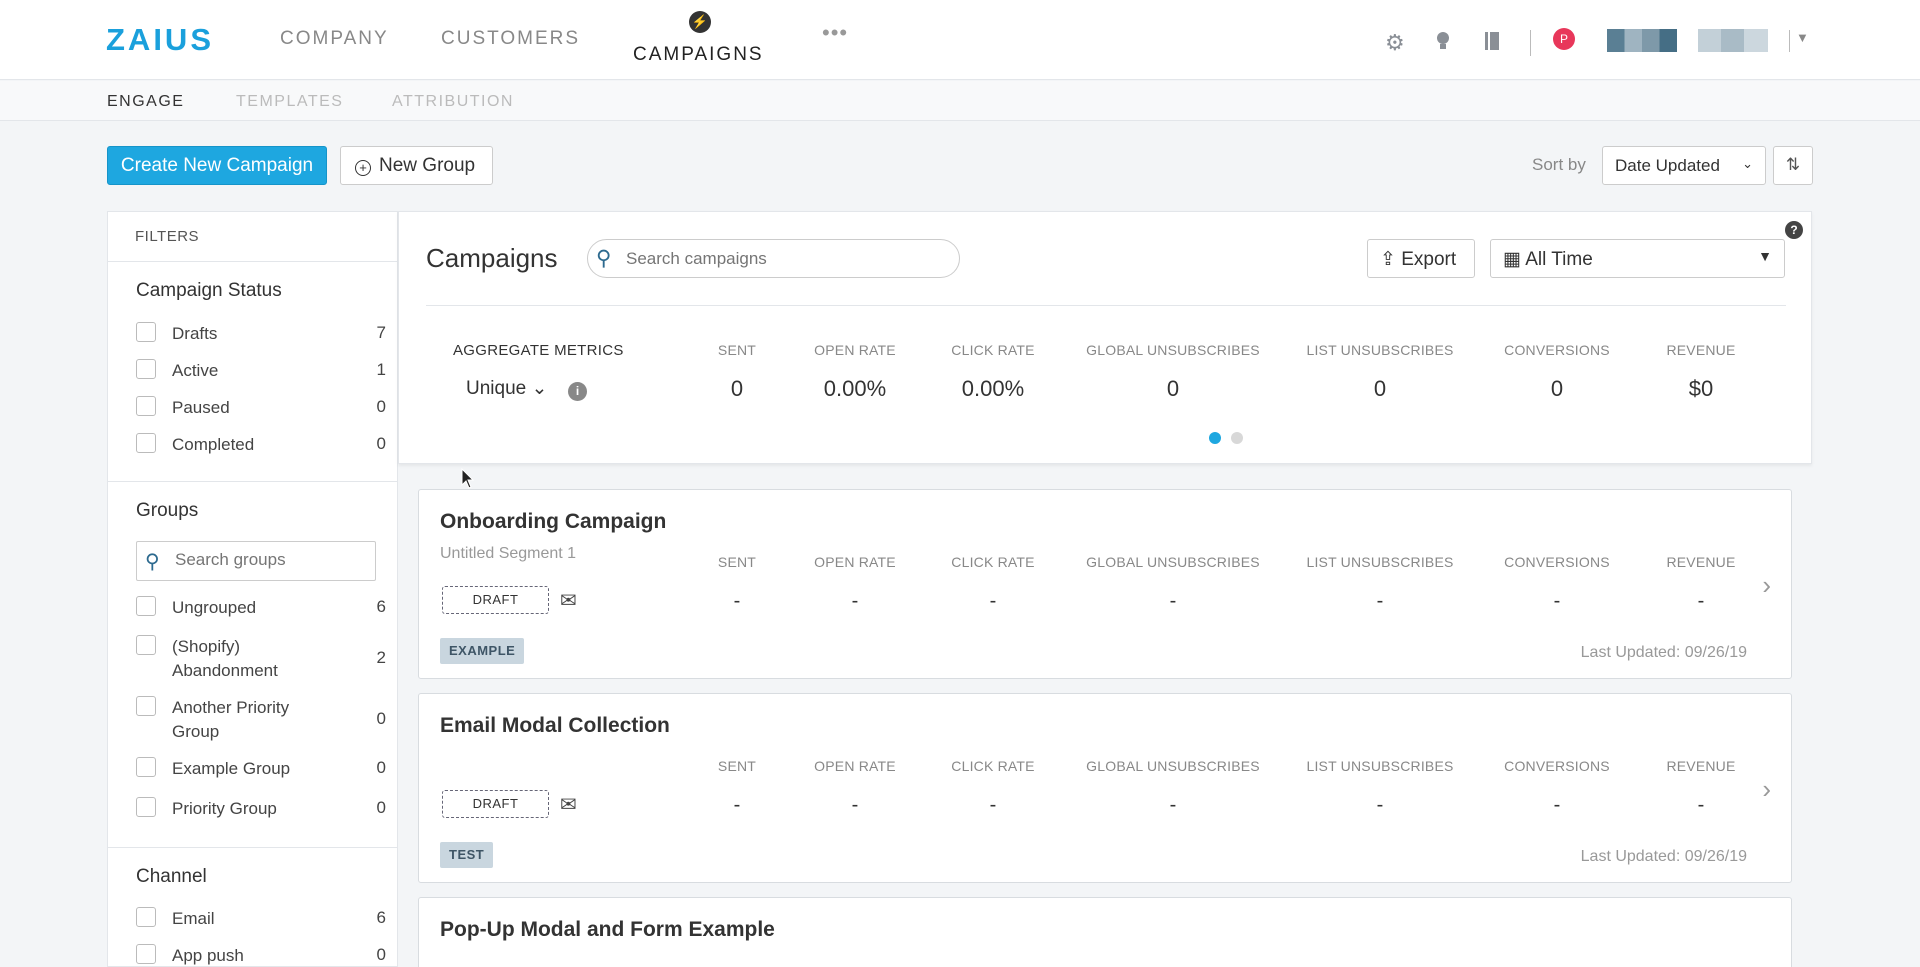  Describe the element at coordinates (381, 332) in the screenshot. I see `filter-count: 7` at that location.